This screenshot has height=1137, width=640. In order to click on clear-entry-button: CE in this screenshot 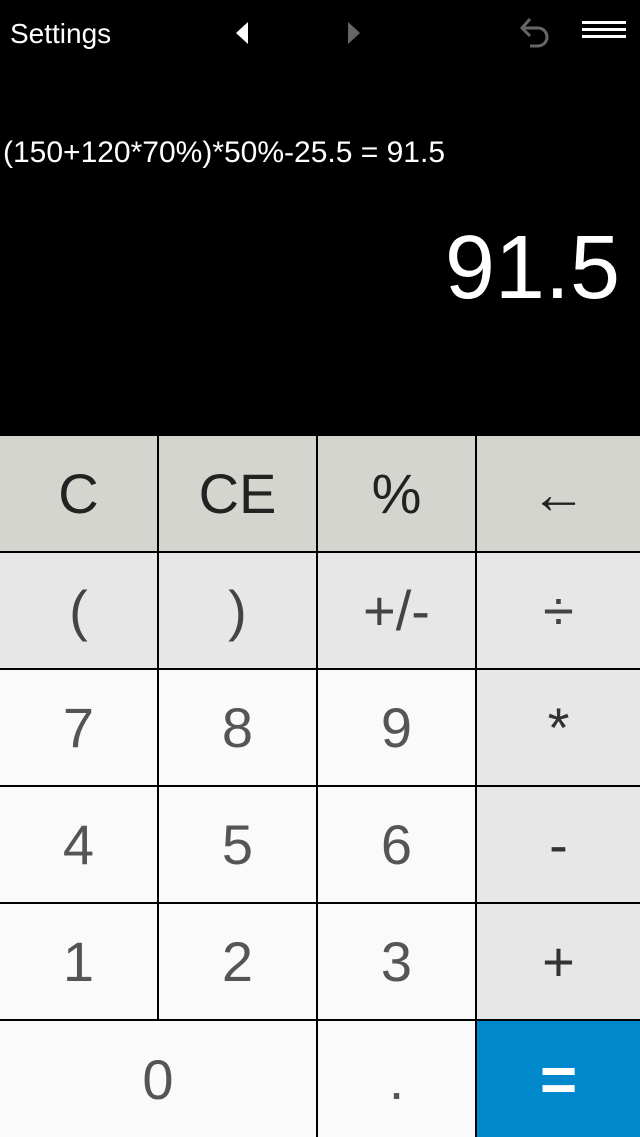, I will do `click(237, 493)`.